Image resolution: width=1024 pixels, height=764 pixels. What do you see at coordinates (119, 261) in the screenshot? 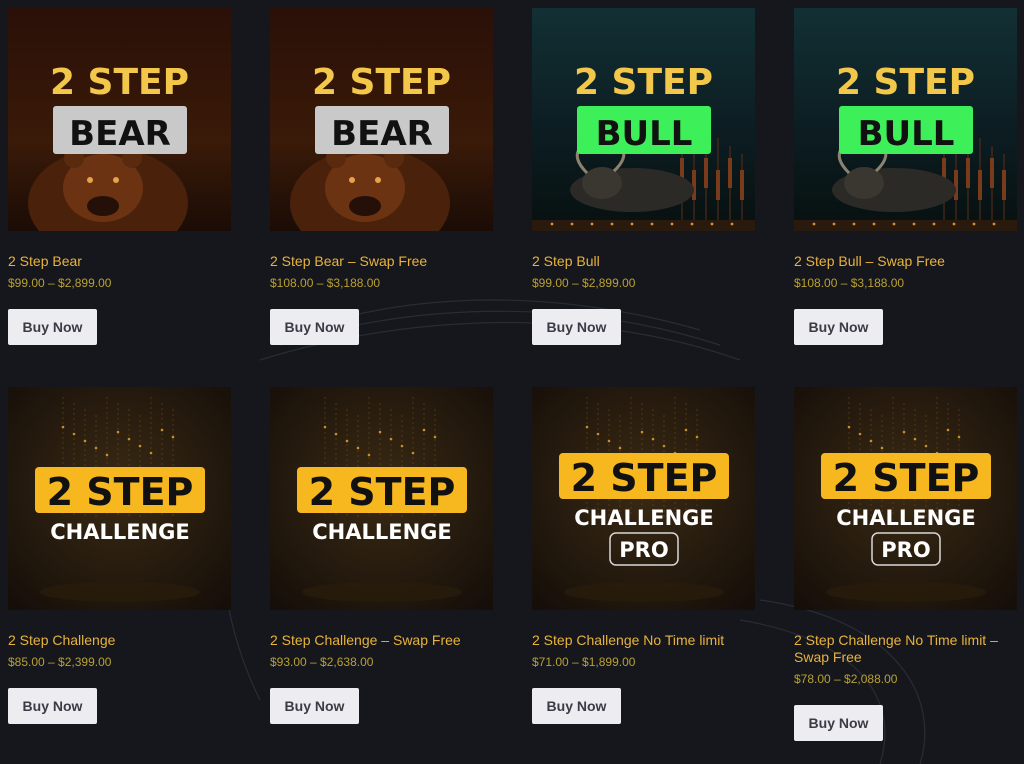
I see `product-title: 2 Step Bear` at bounding box center [119, 261].